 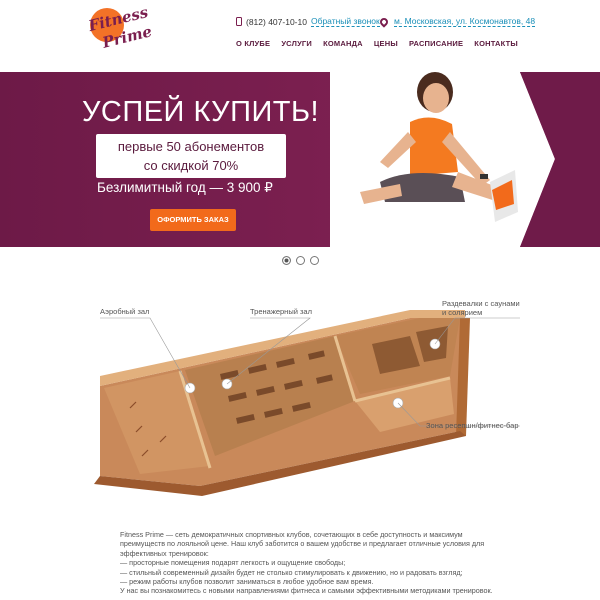 I want to click on label-aerobic-hall: Аэробный зал, so click(x=125, y=311).